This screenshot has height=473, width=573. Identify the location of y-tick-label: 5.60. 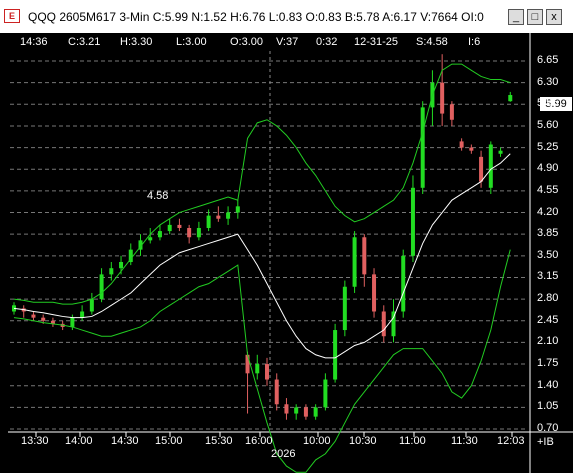
(548, 124).